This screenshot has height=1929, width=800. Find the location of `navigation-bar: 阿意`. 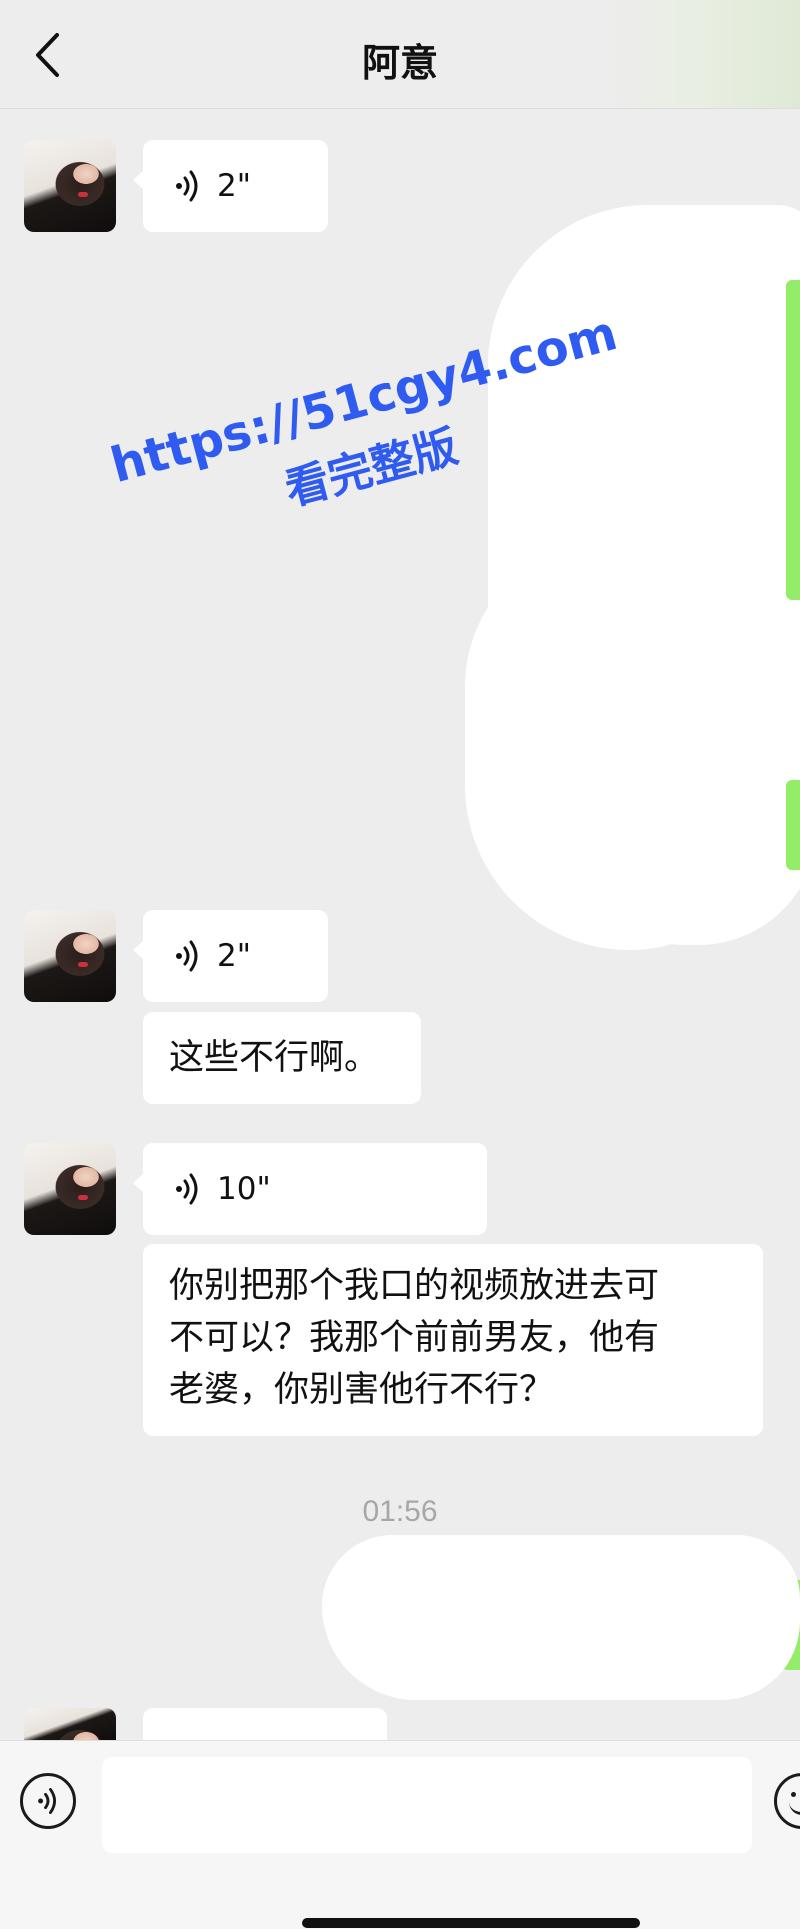

navigation-bar: 阿意 is located at coordinates (400, 54).